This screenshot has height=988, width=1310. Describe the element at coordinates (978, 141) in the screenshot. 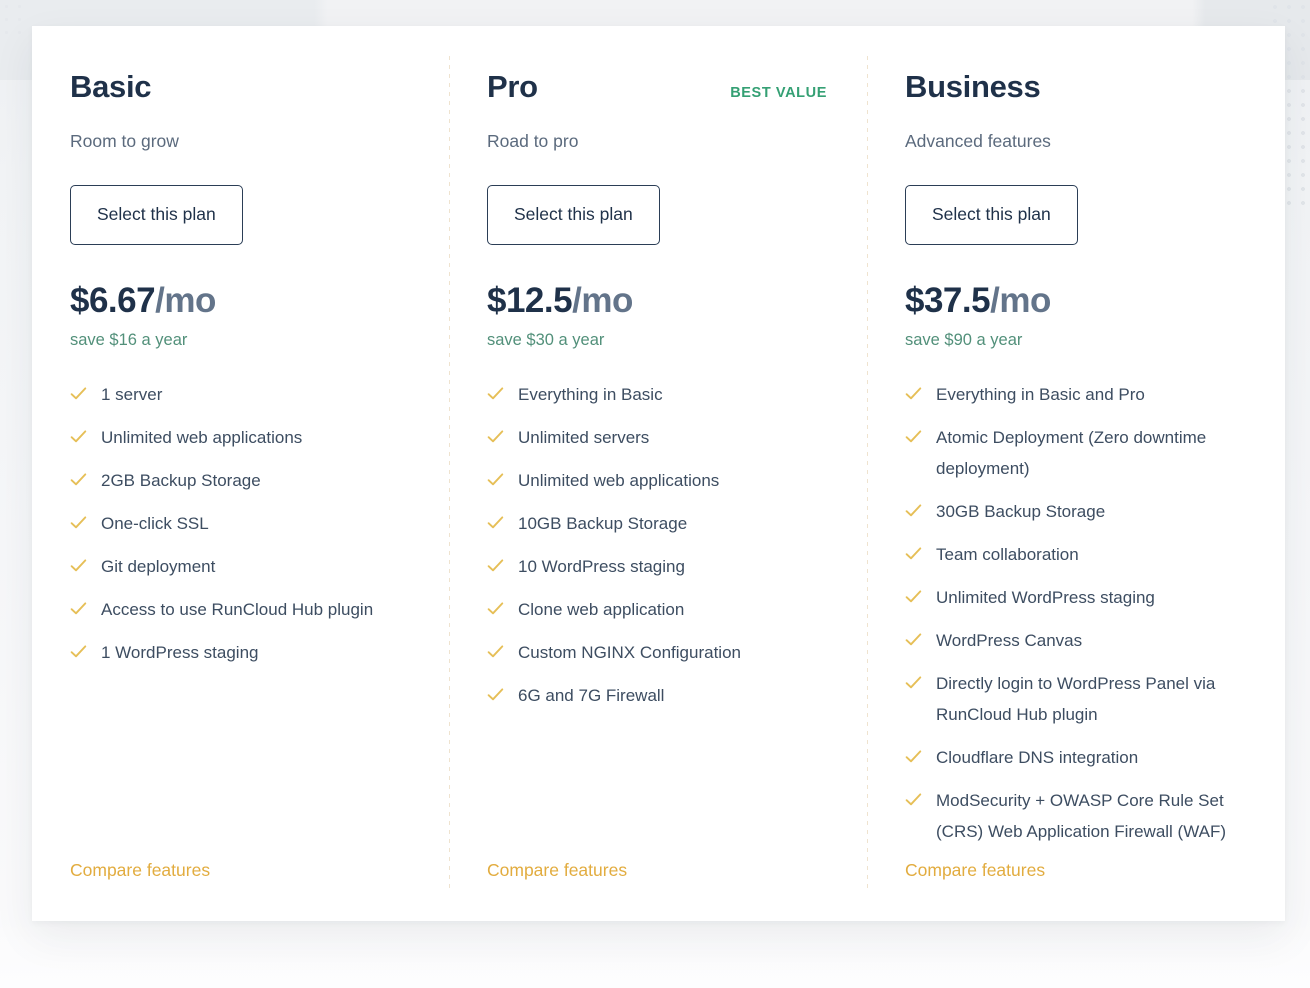

I see `plan-tagline-business: Advanced features` at that location.